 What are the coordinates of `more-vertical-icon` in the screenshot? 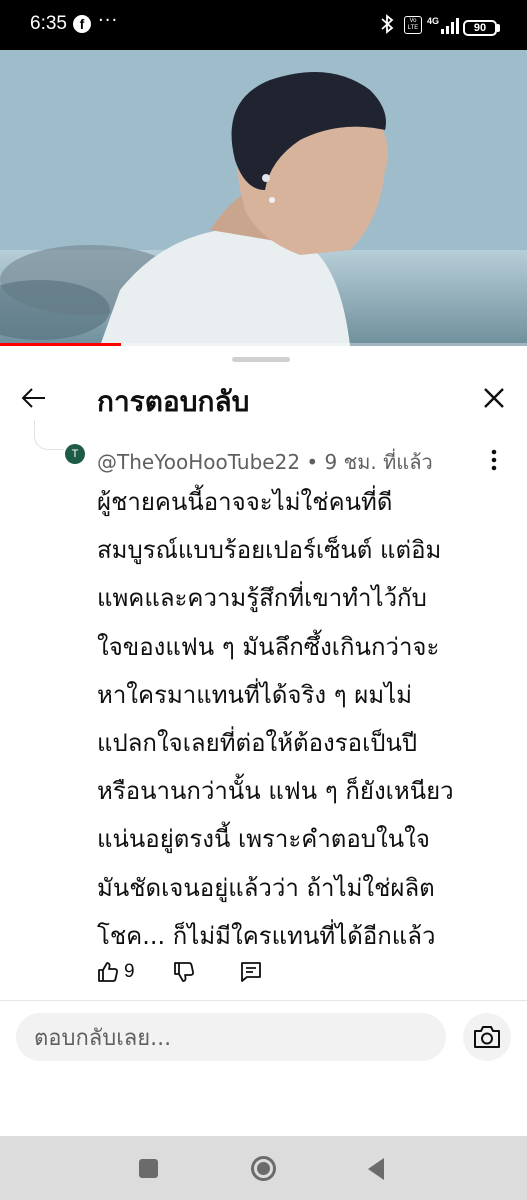 It's located at (494, 460).